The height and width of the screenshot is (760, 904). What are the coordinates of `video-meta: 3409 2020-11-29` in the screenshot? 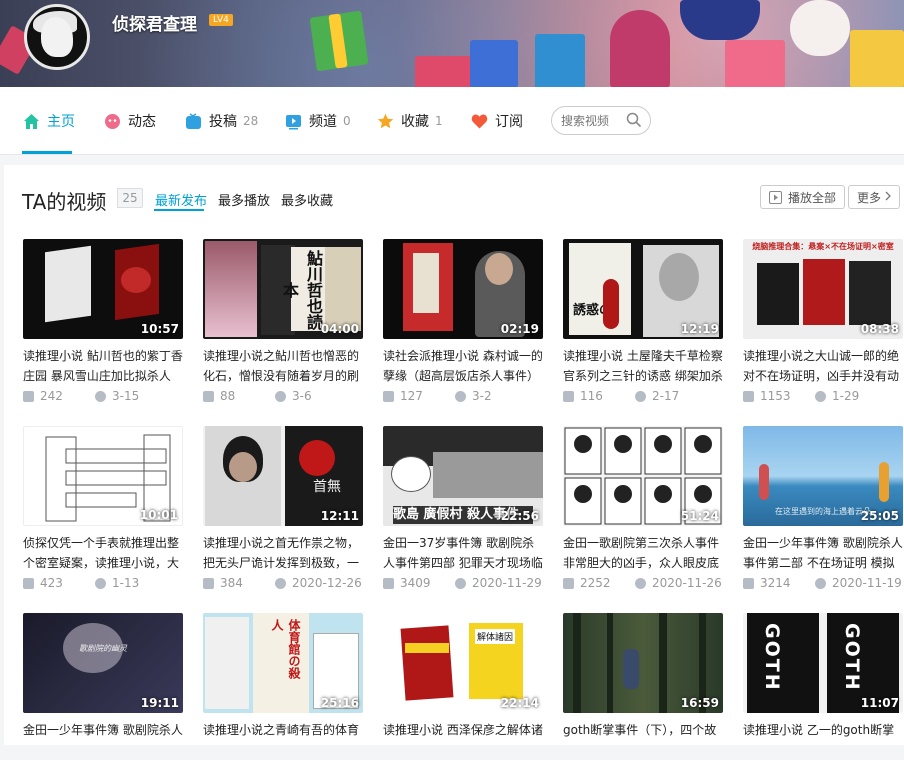 It's located at (463, 583).